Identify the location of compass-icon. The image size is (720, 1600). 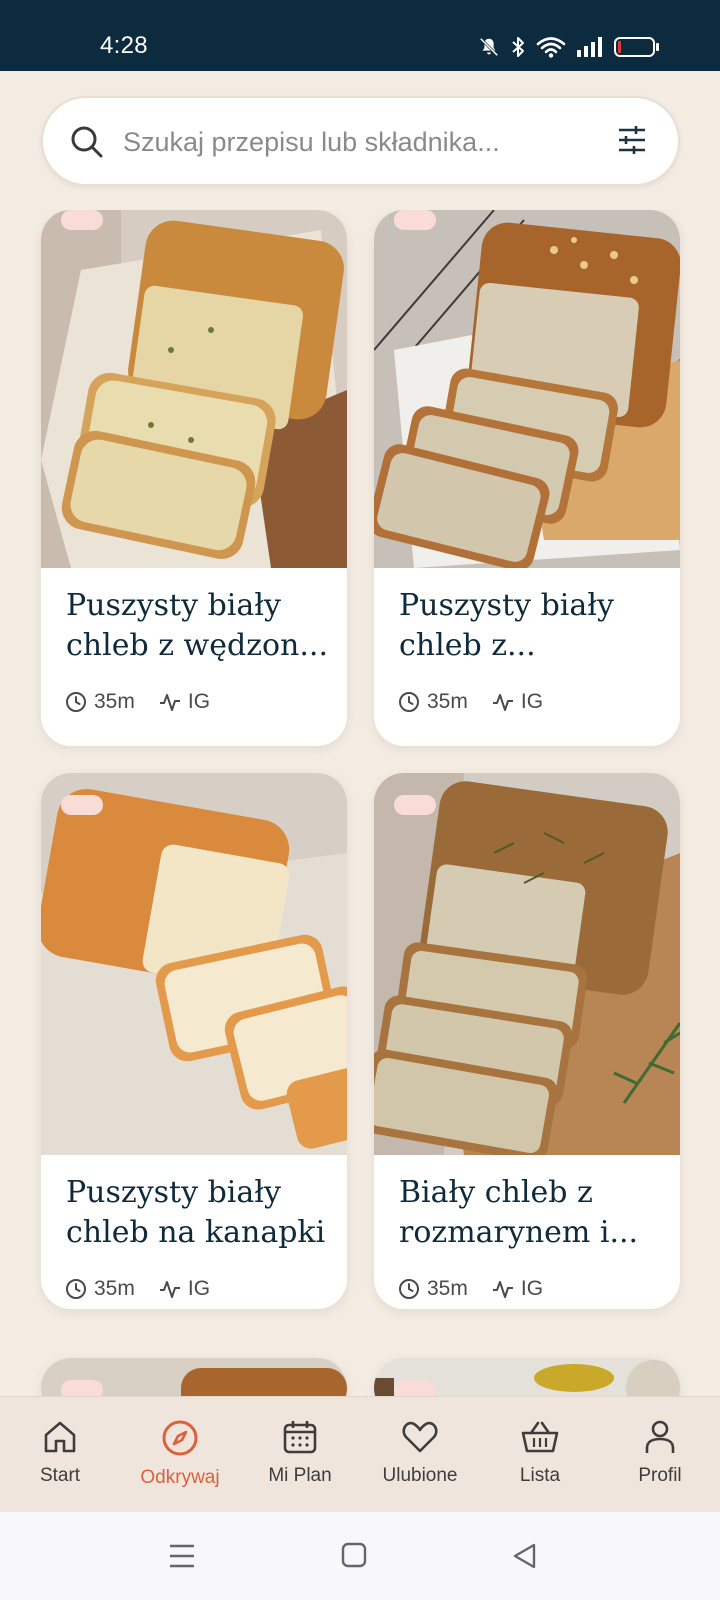
(180, 1438).